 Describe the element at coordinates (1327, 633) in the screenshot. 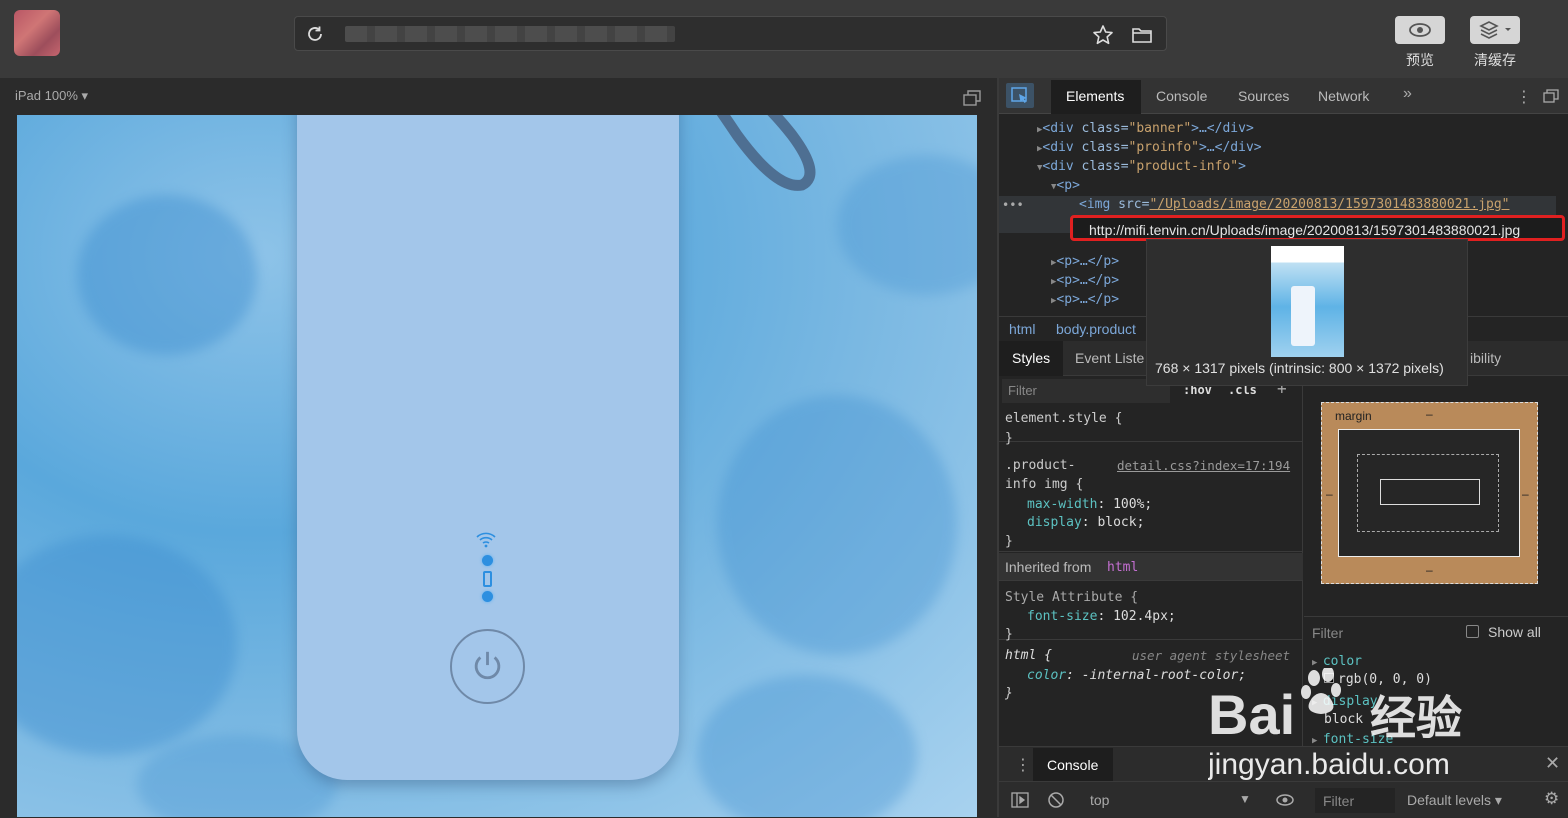

I see `computed-filter-input: Filter` at that location.